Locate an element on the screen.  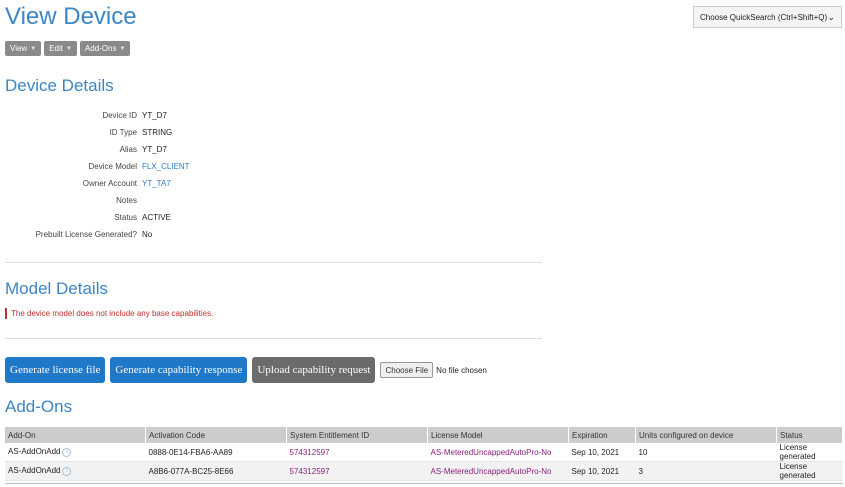
column-header: Units configured on device is located at coordinates (706, 435).